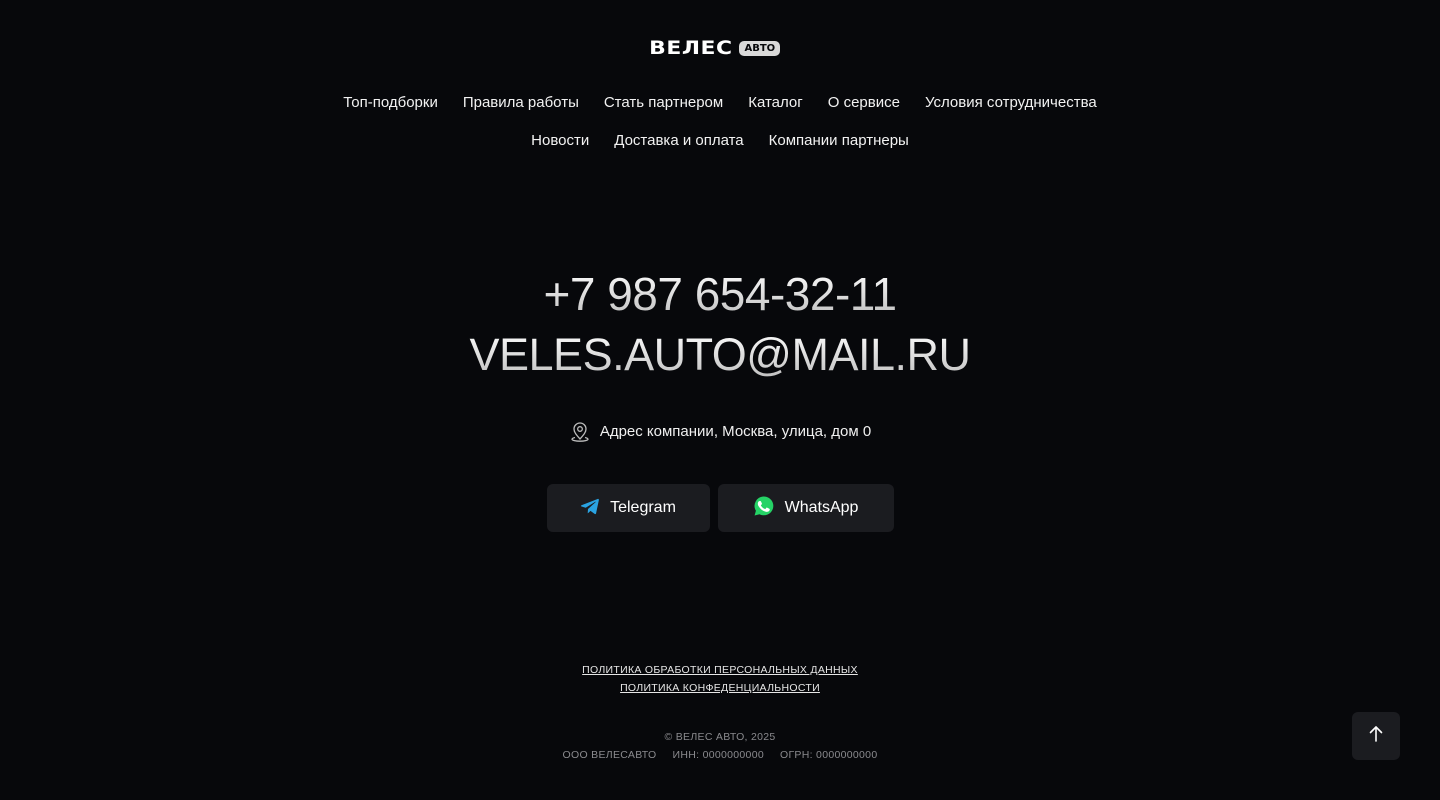  I want to click on brand-logo: ВЕЛЕС АВТО, so click(720, 48).